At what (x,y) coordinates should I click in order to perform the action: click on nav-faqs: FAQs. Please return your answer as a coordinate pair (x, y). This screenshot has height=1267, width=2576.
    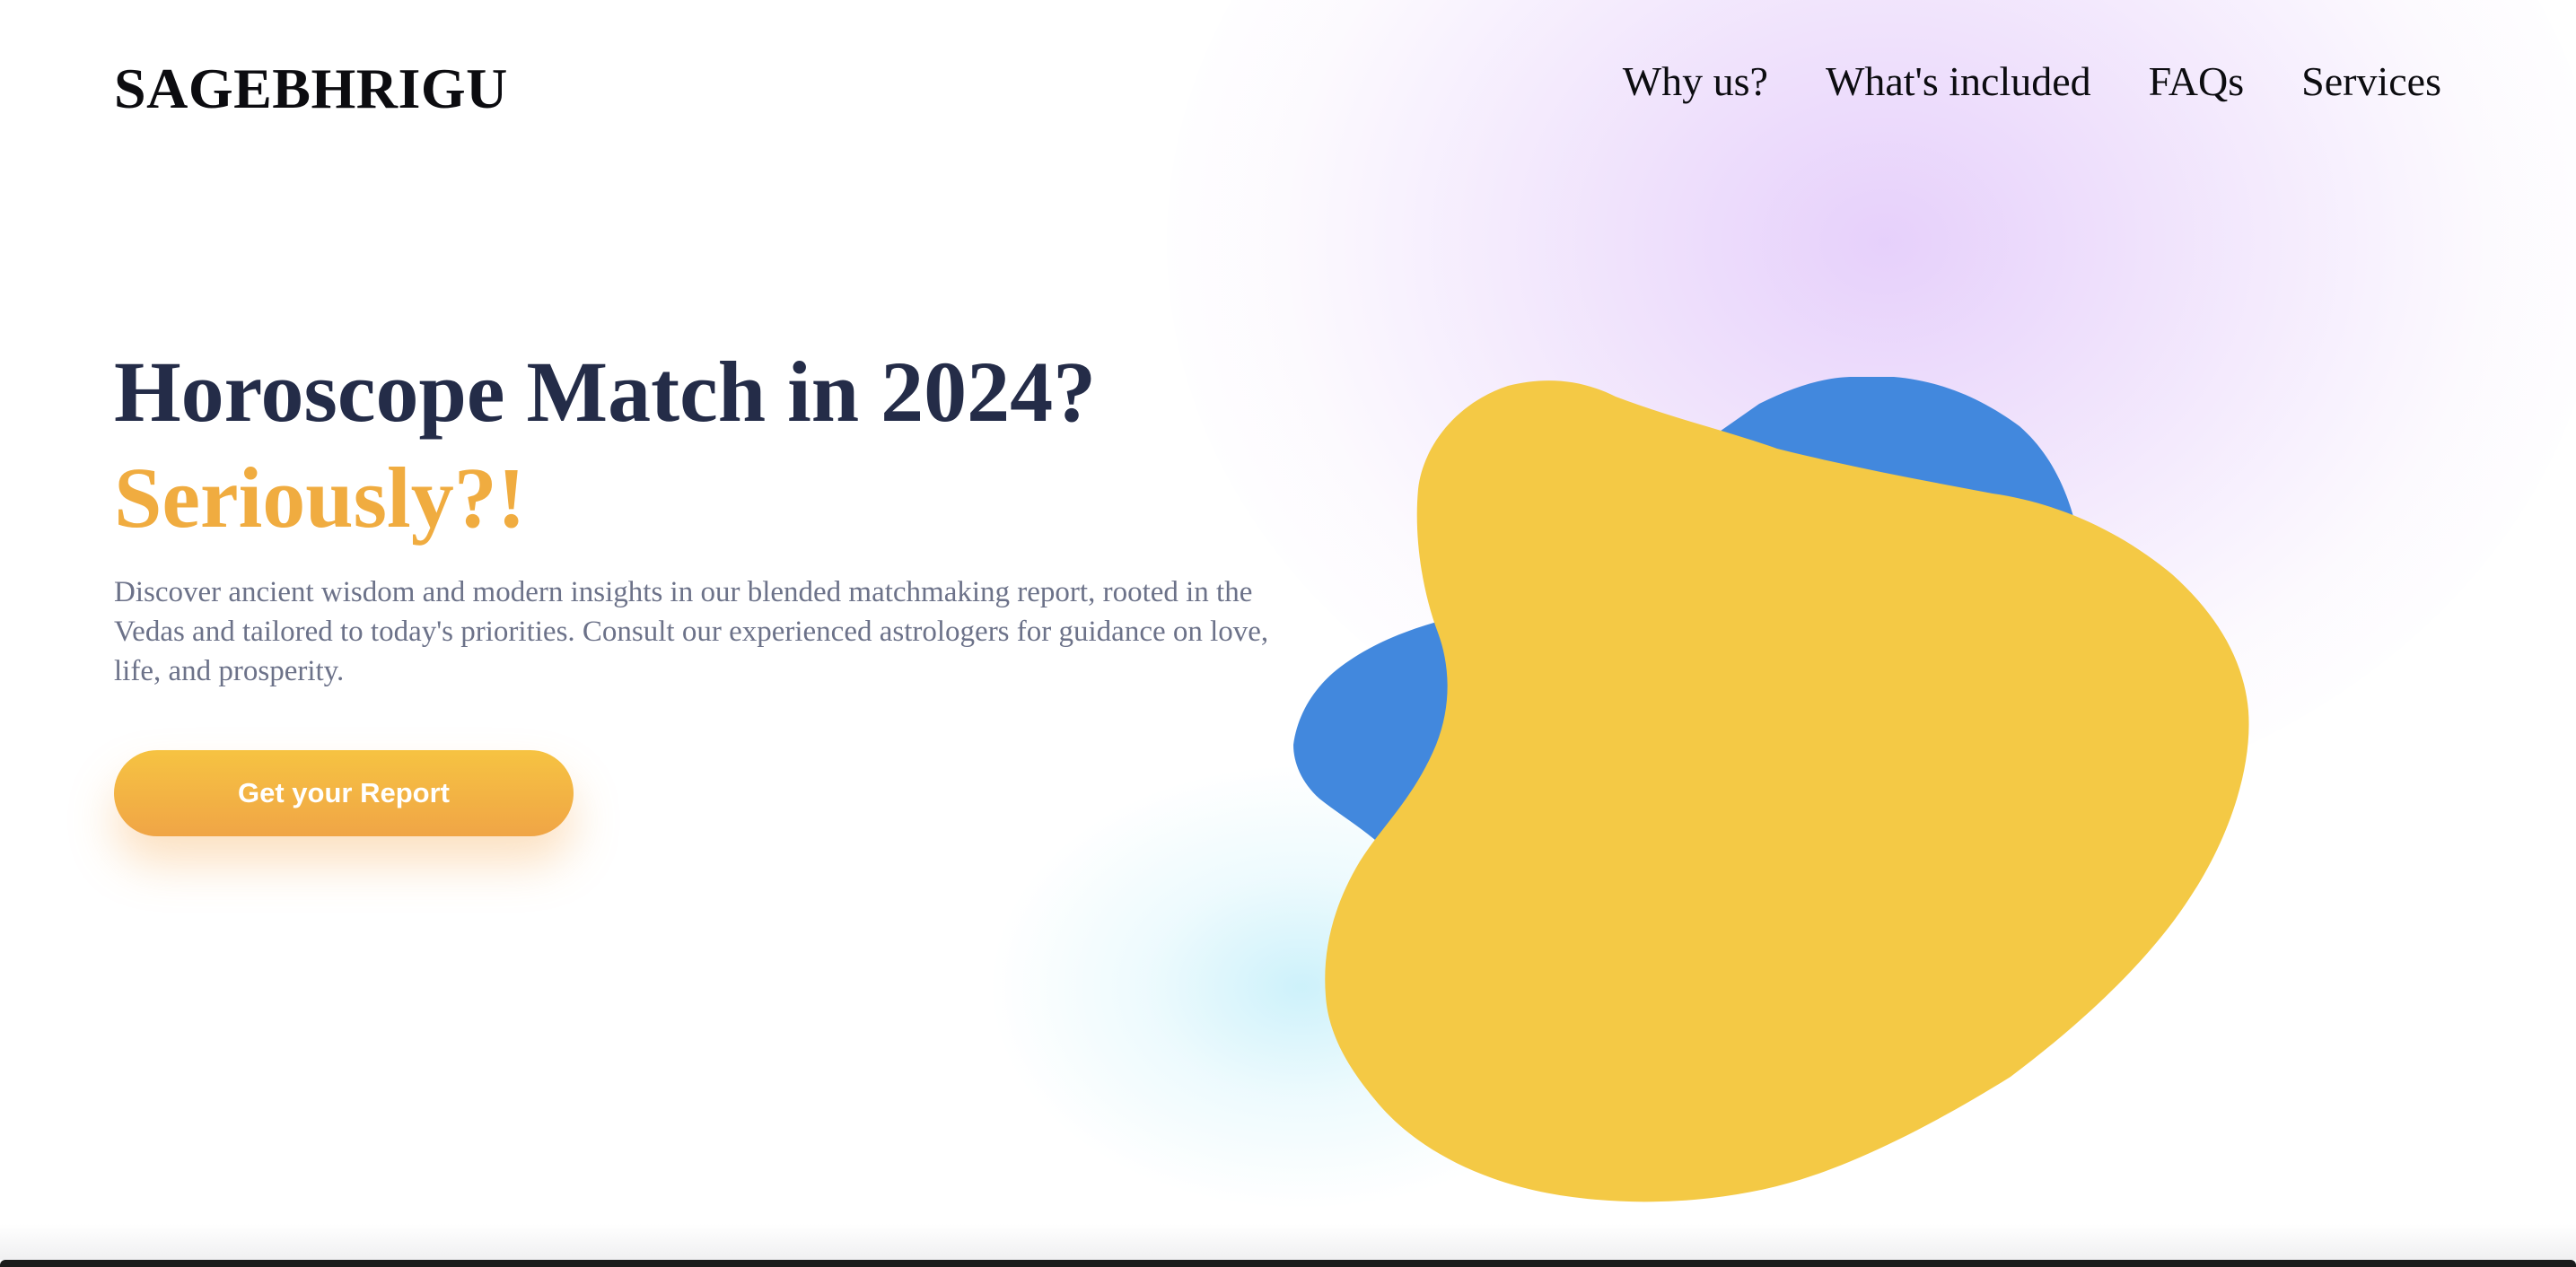
    Looking at the image, I should click on (2197, 81).